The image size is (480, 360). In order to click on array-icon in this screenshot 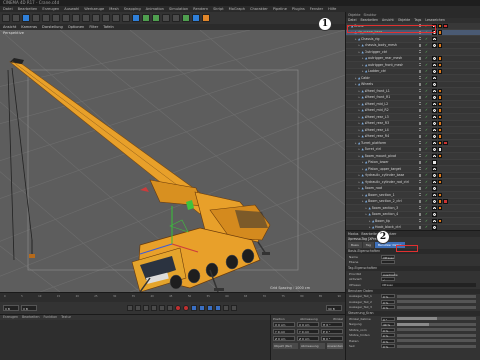, I will do `click(166, 18)`.